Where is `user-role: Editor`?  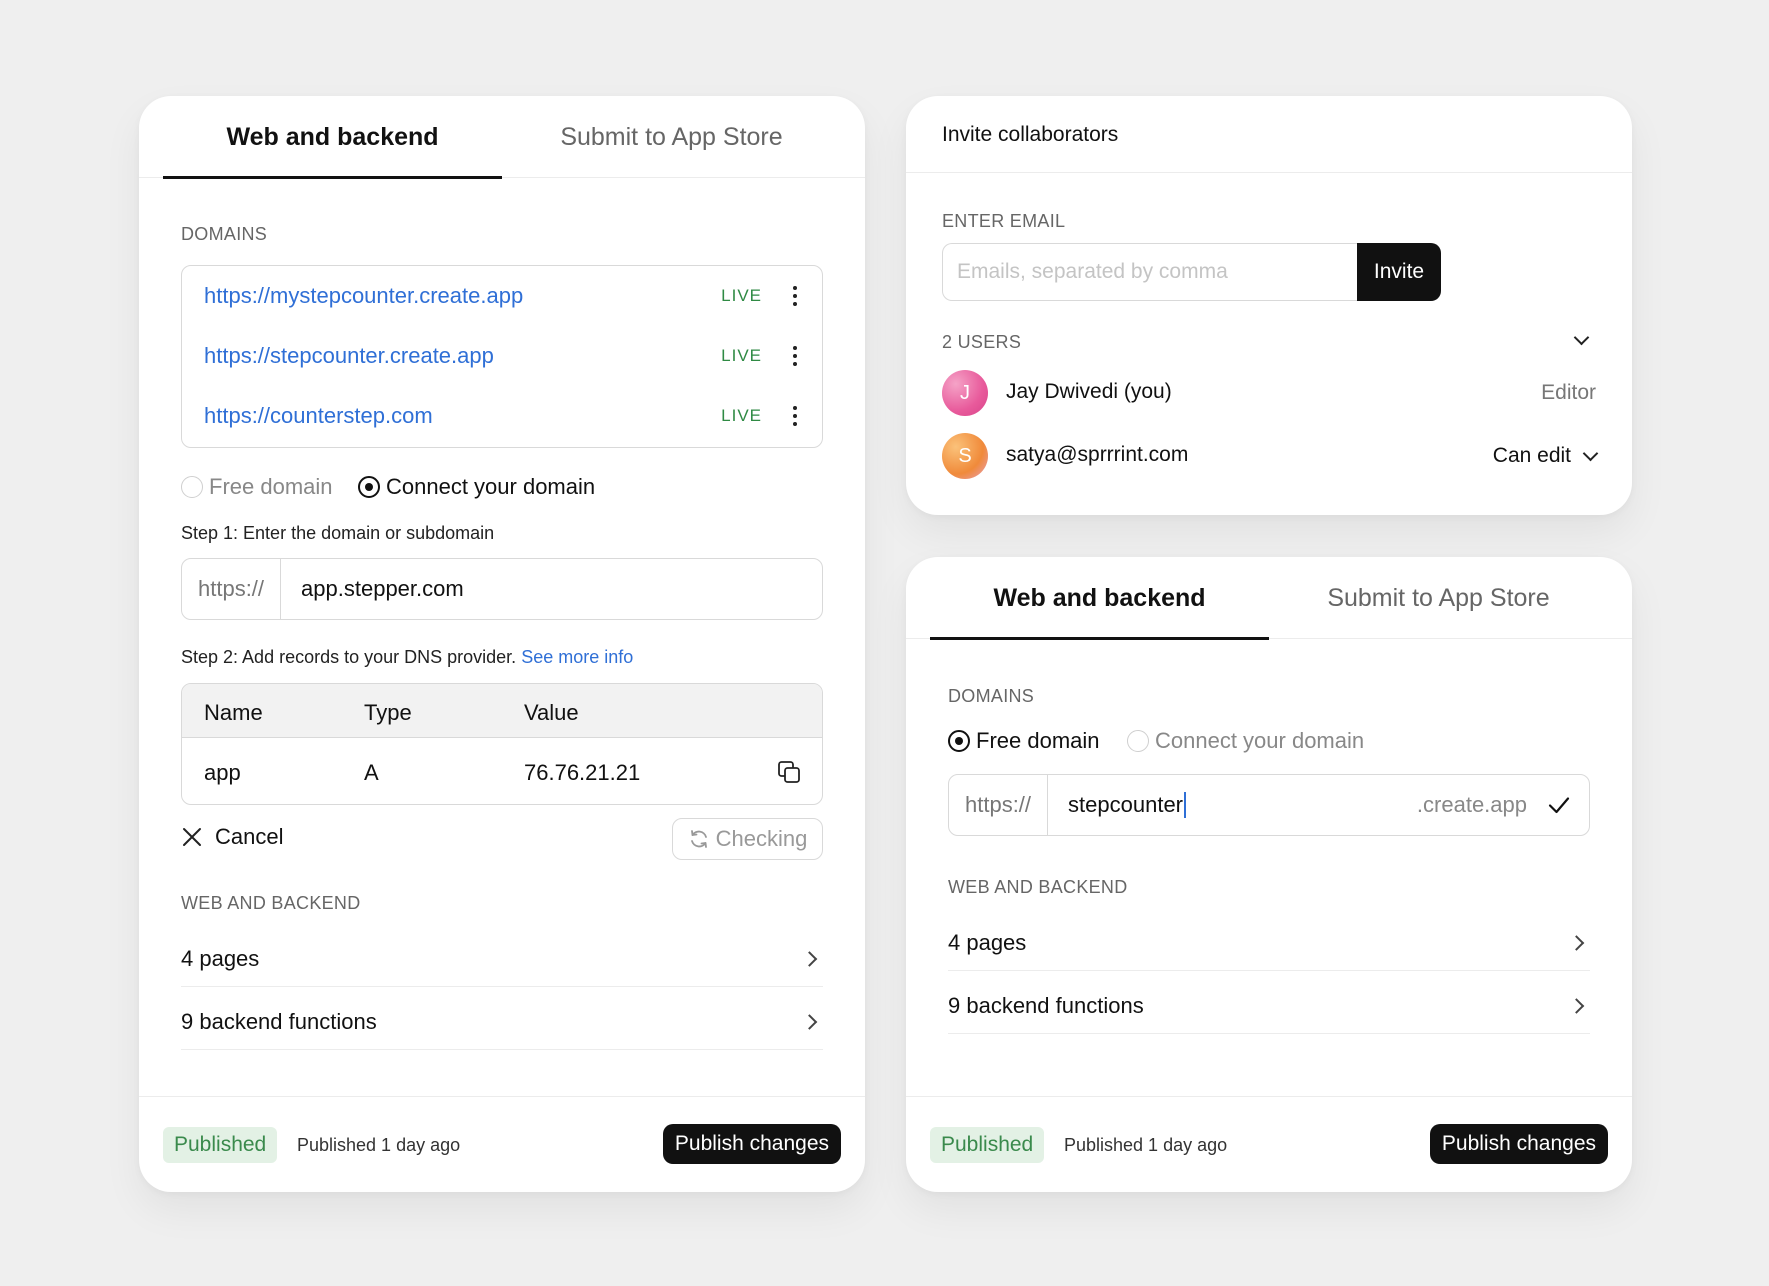 user-role: Editor is located at coordinates (1568, 392).